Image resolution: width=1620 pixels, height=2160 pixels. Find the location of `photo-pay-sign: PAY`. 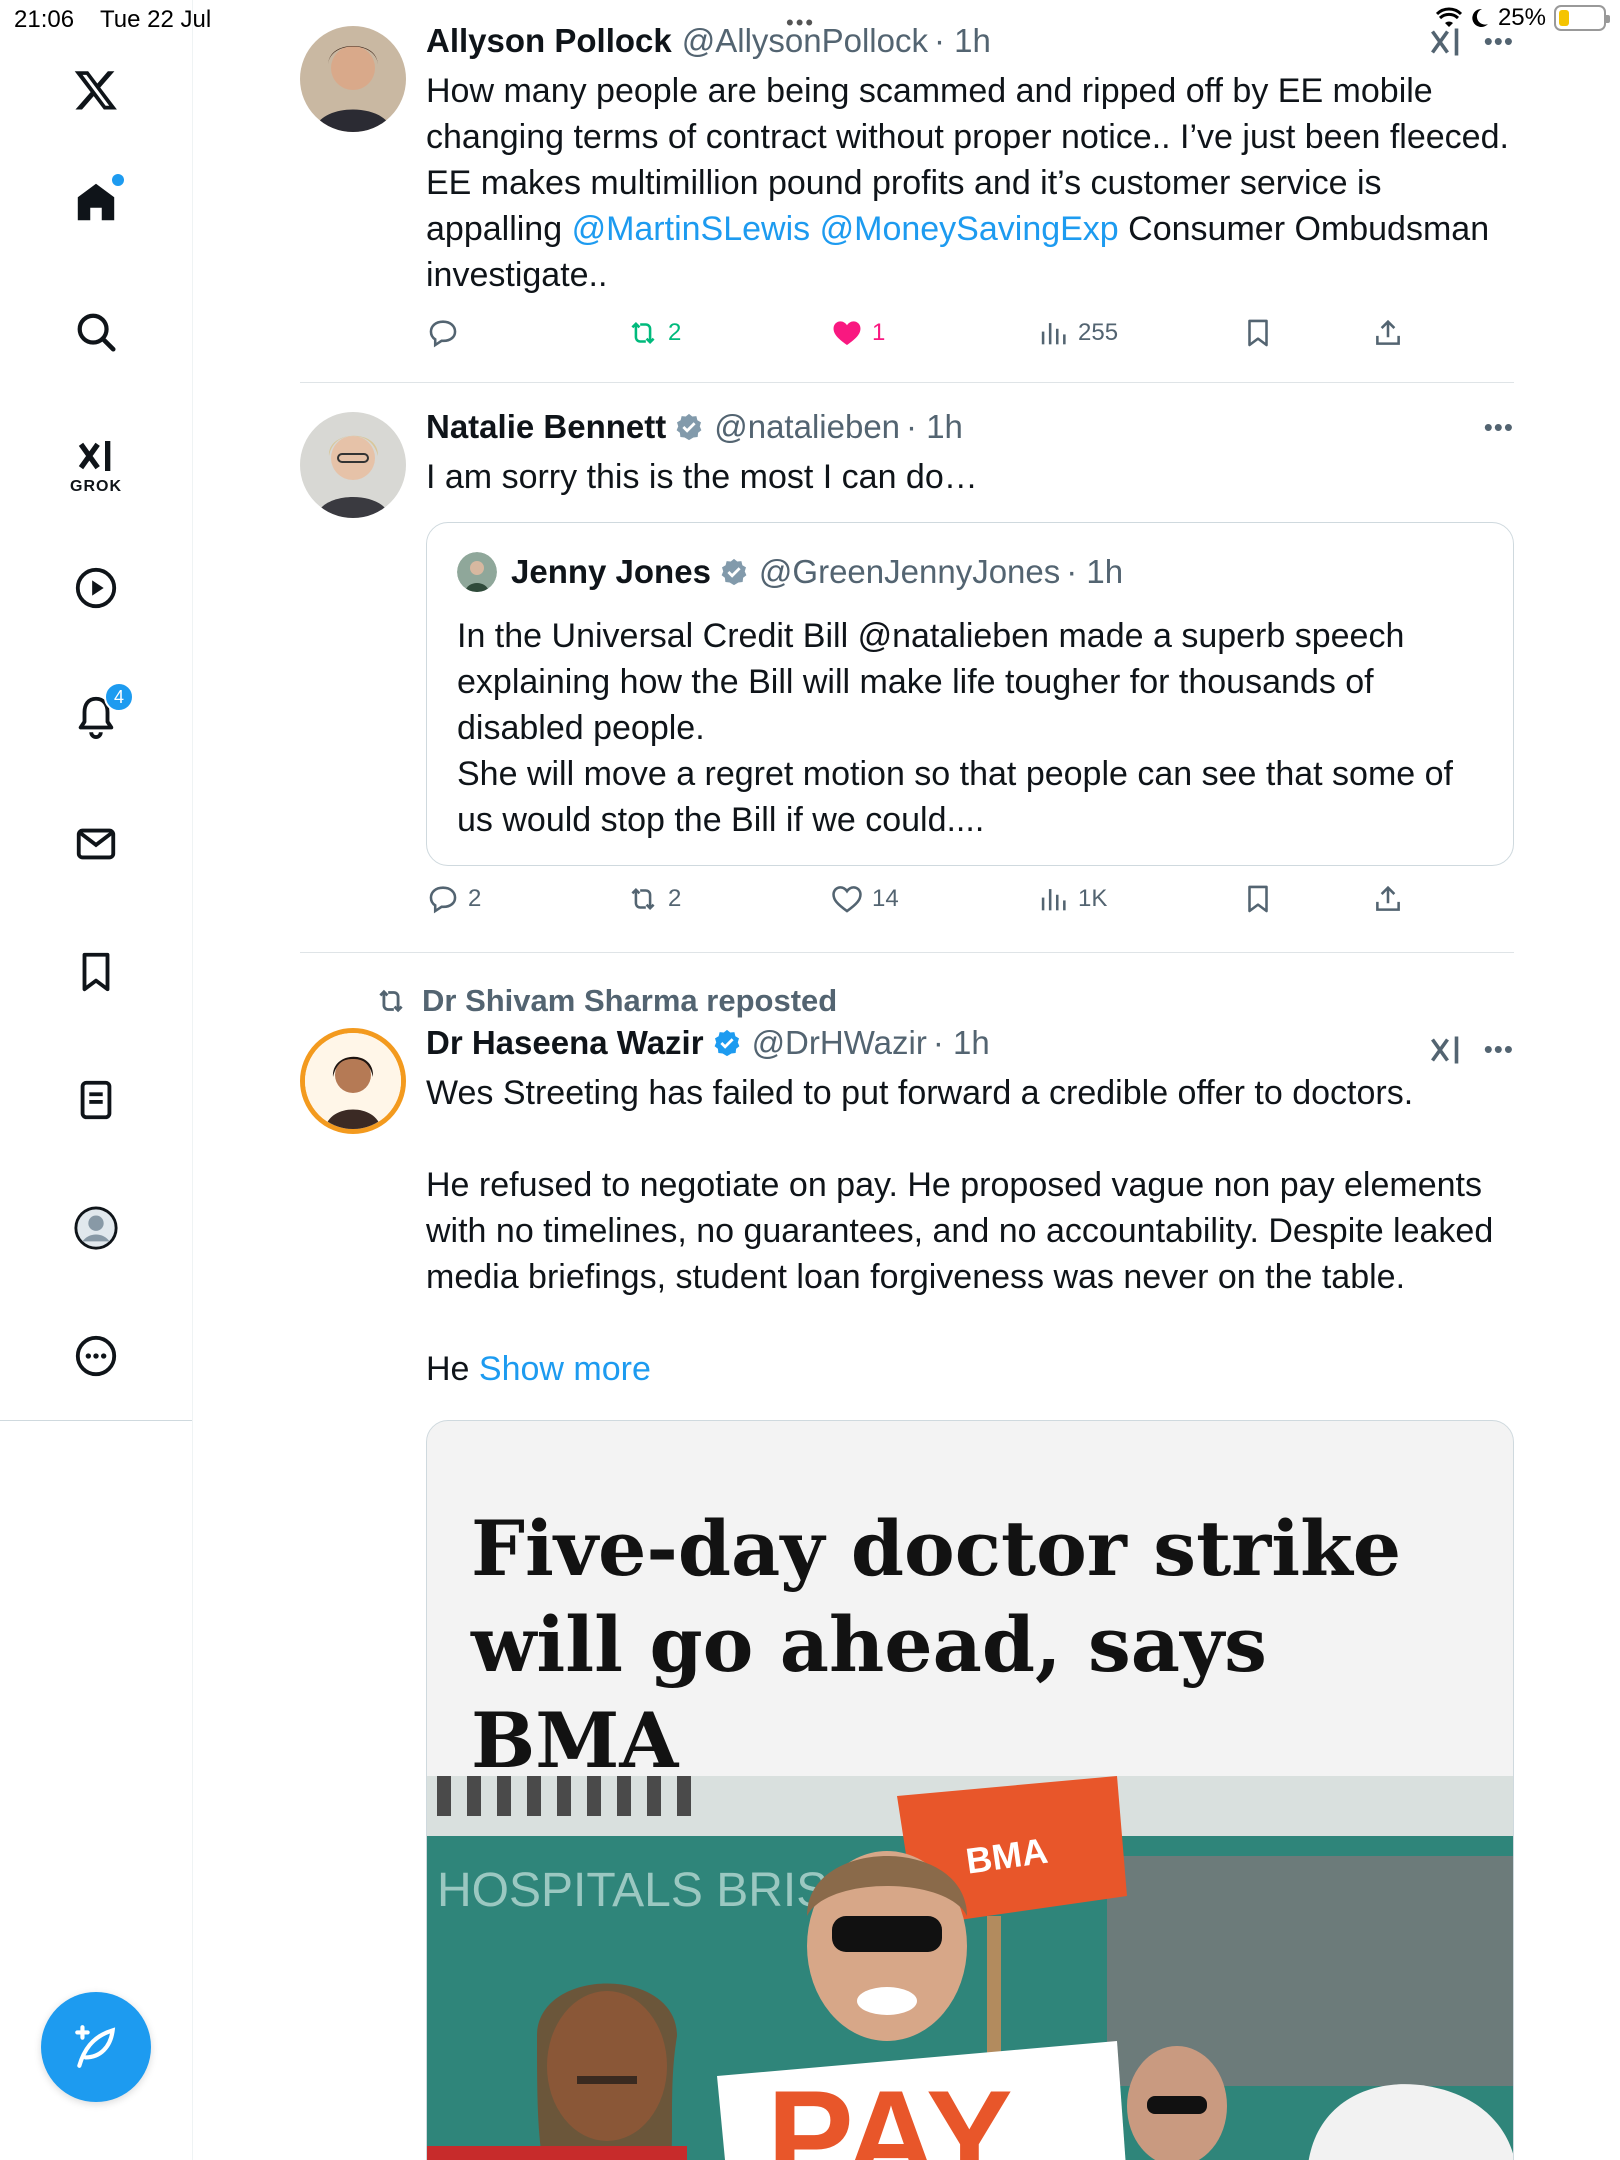

photo-pay-sign: PAY is located at coordinates (890, 2111).